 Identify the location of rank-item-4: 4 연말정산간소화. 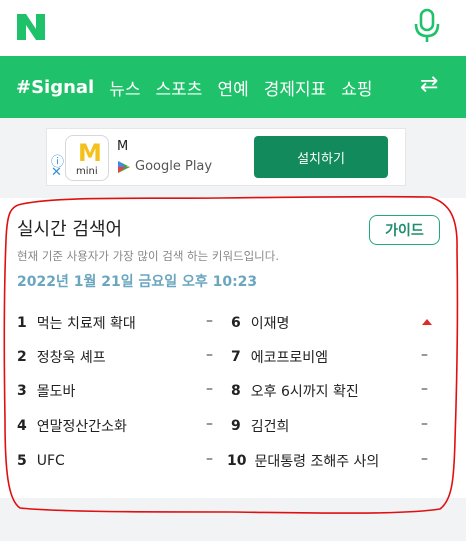
(72, 426).